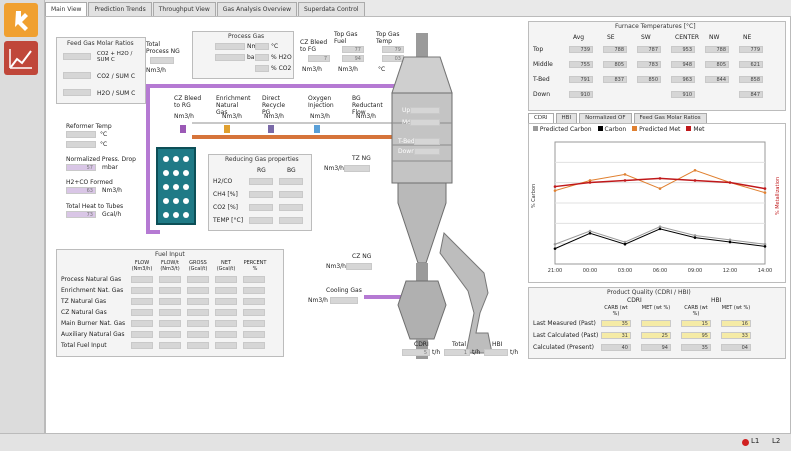 The height and width of the screenshot is (451, 791). I want to click on col-header: BG, so click(291, 170).